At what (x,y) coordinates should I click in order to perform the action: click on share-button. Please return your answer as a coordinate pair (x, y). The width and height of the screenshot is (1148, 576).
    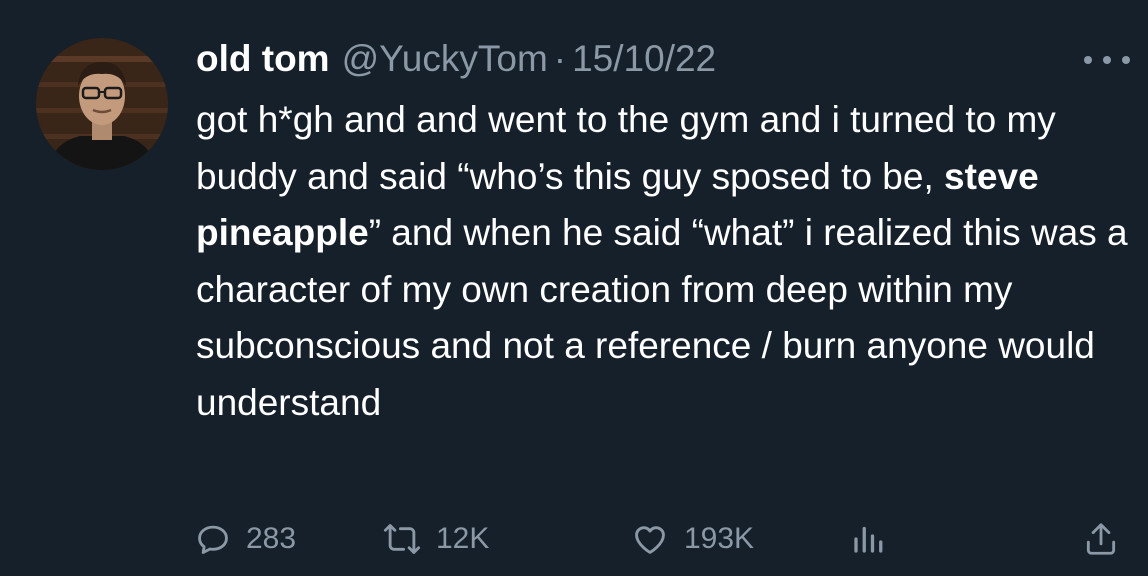
    Looking at the image, I should click on (1108, 539).